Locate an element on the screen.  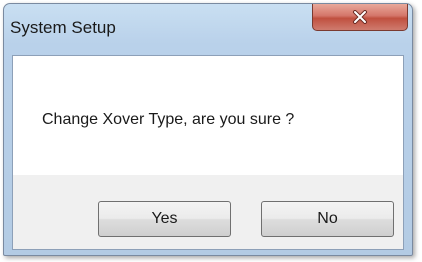
dialog-message: Change Xover Type, are you sure ? is located at coordinates (168, 119).